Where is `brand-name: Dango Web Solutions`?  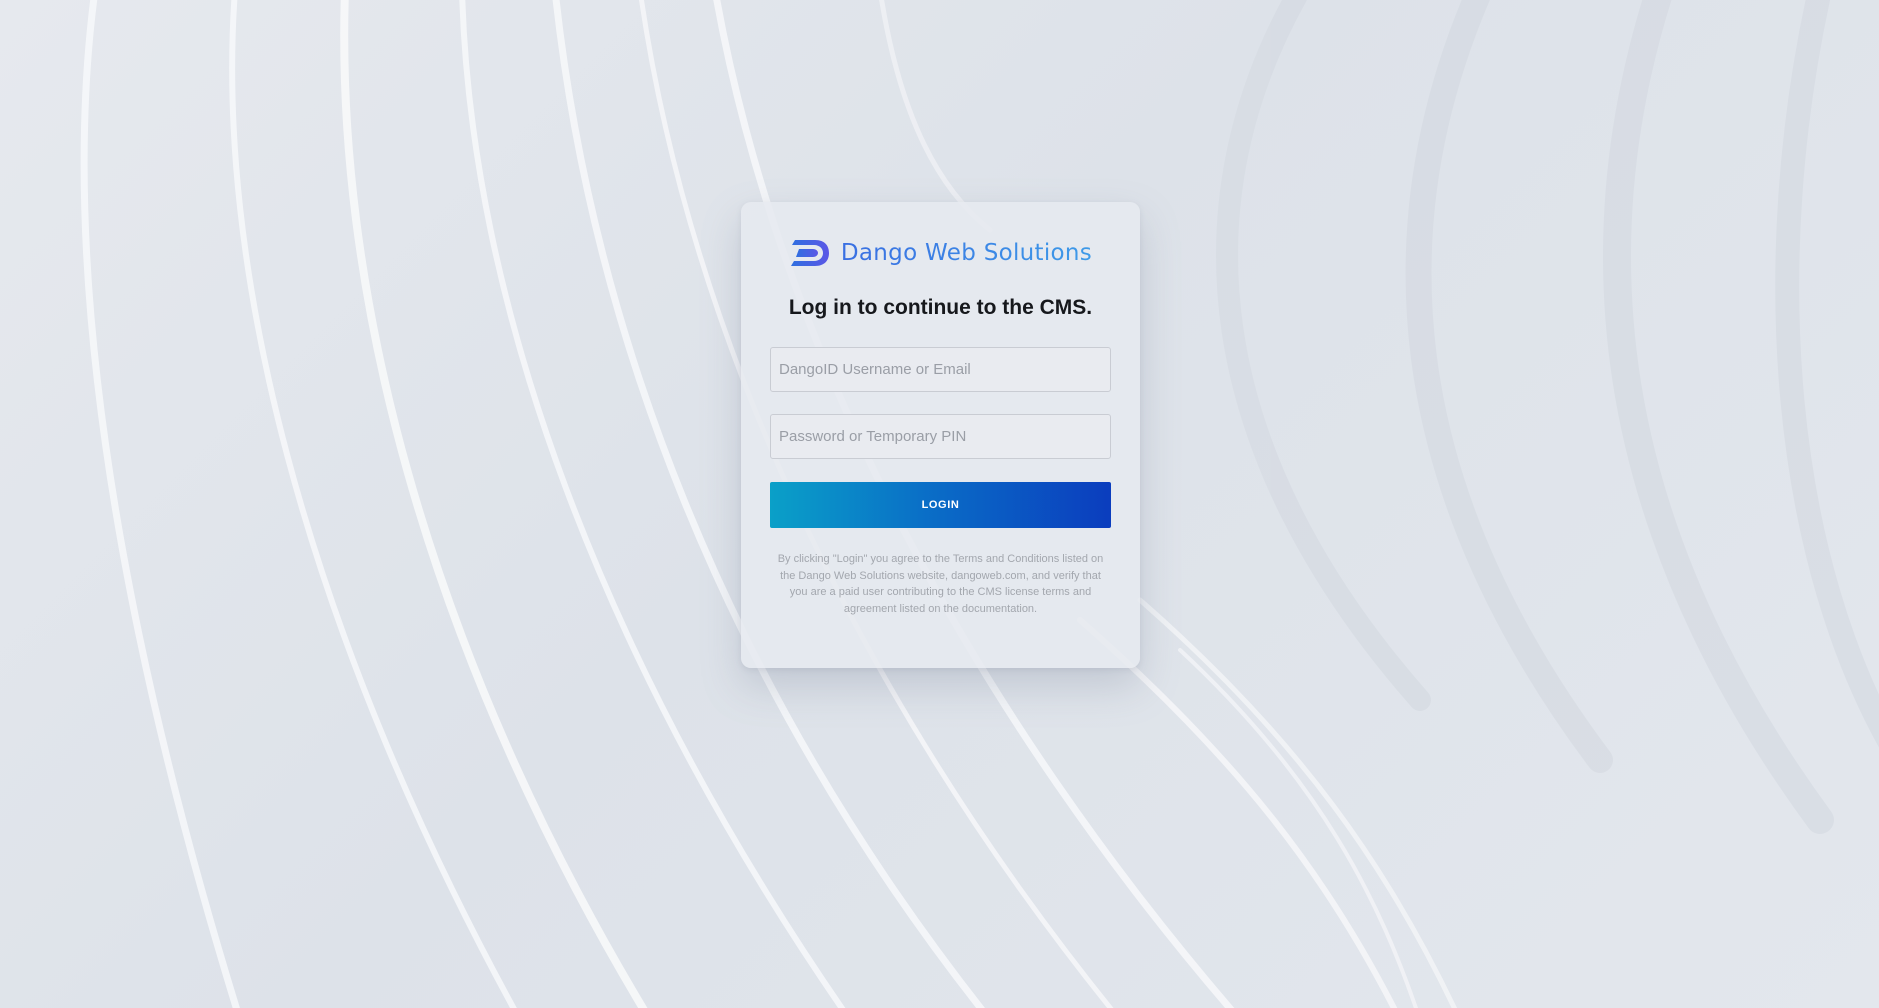
brand-name: Dango Web Solutions is located at coordinates (966, 253).